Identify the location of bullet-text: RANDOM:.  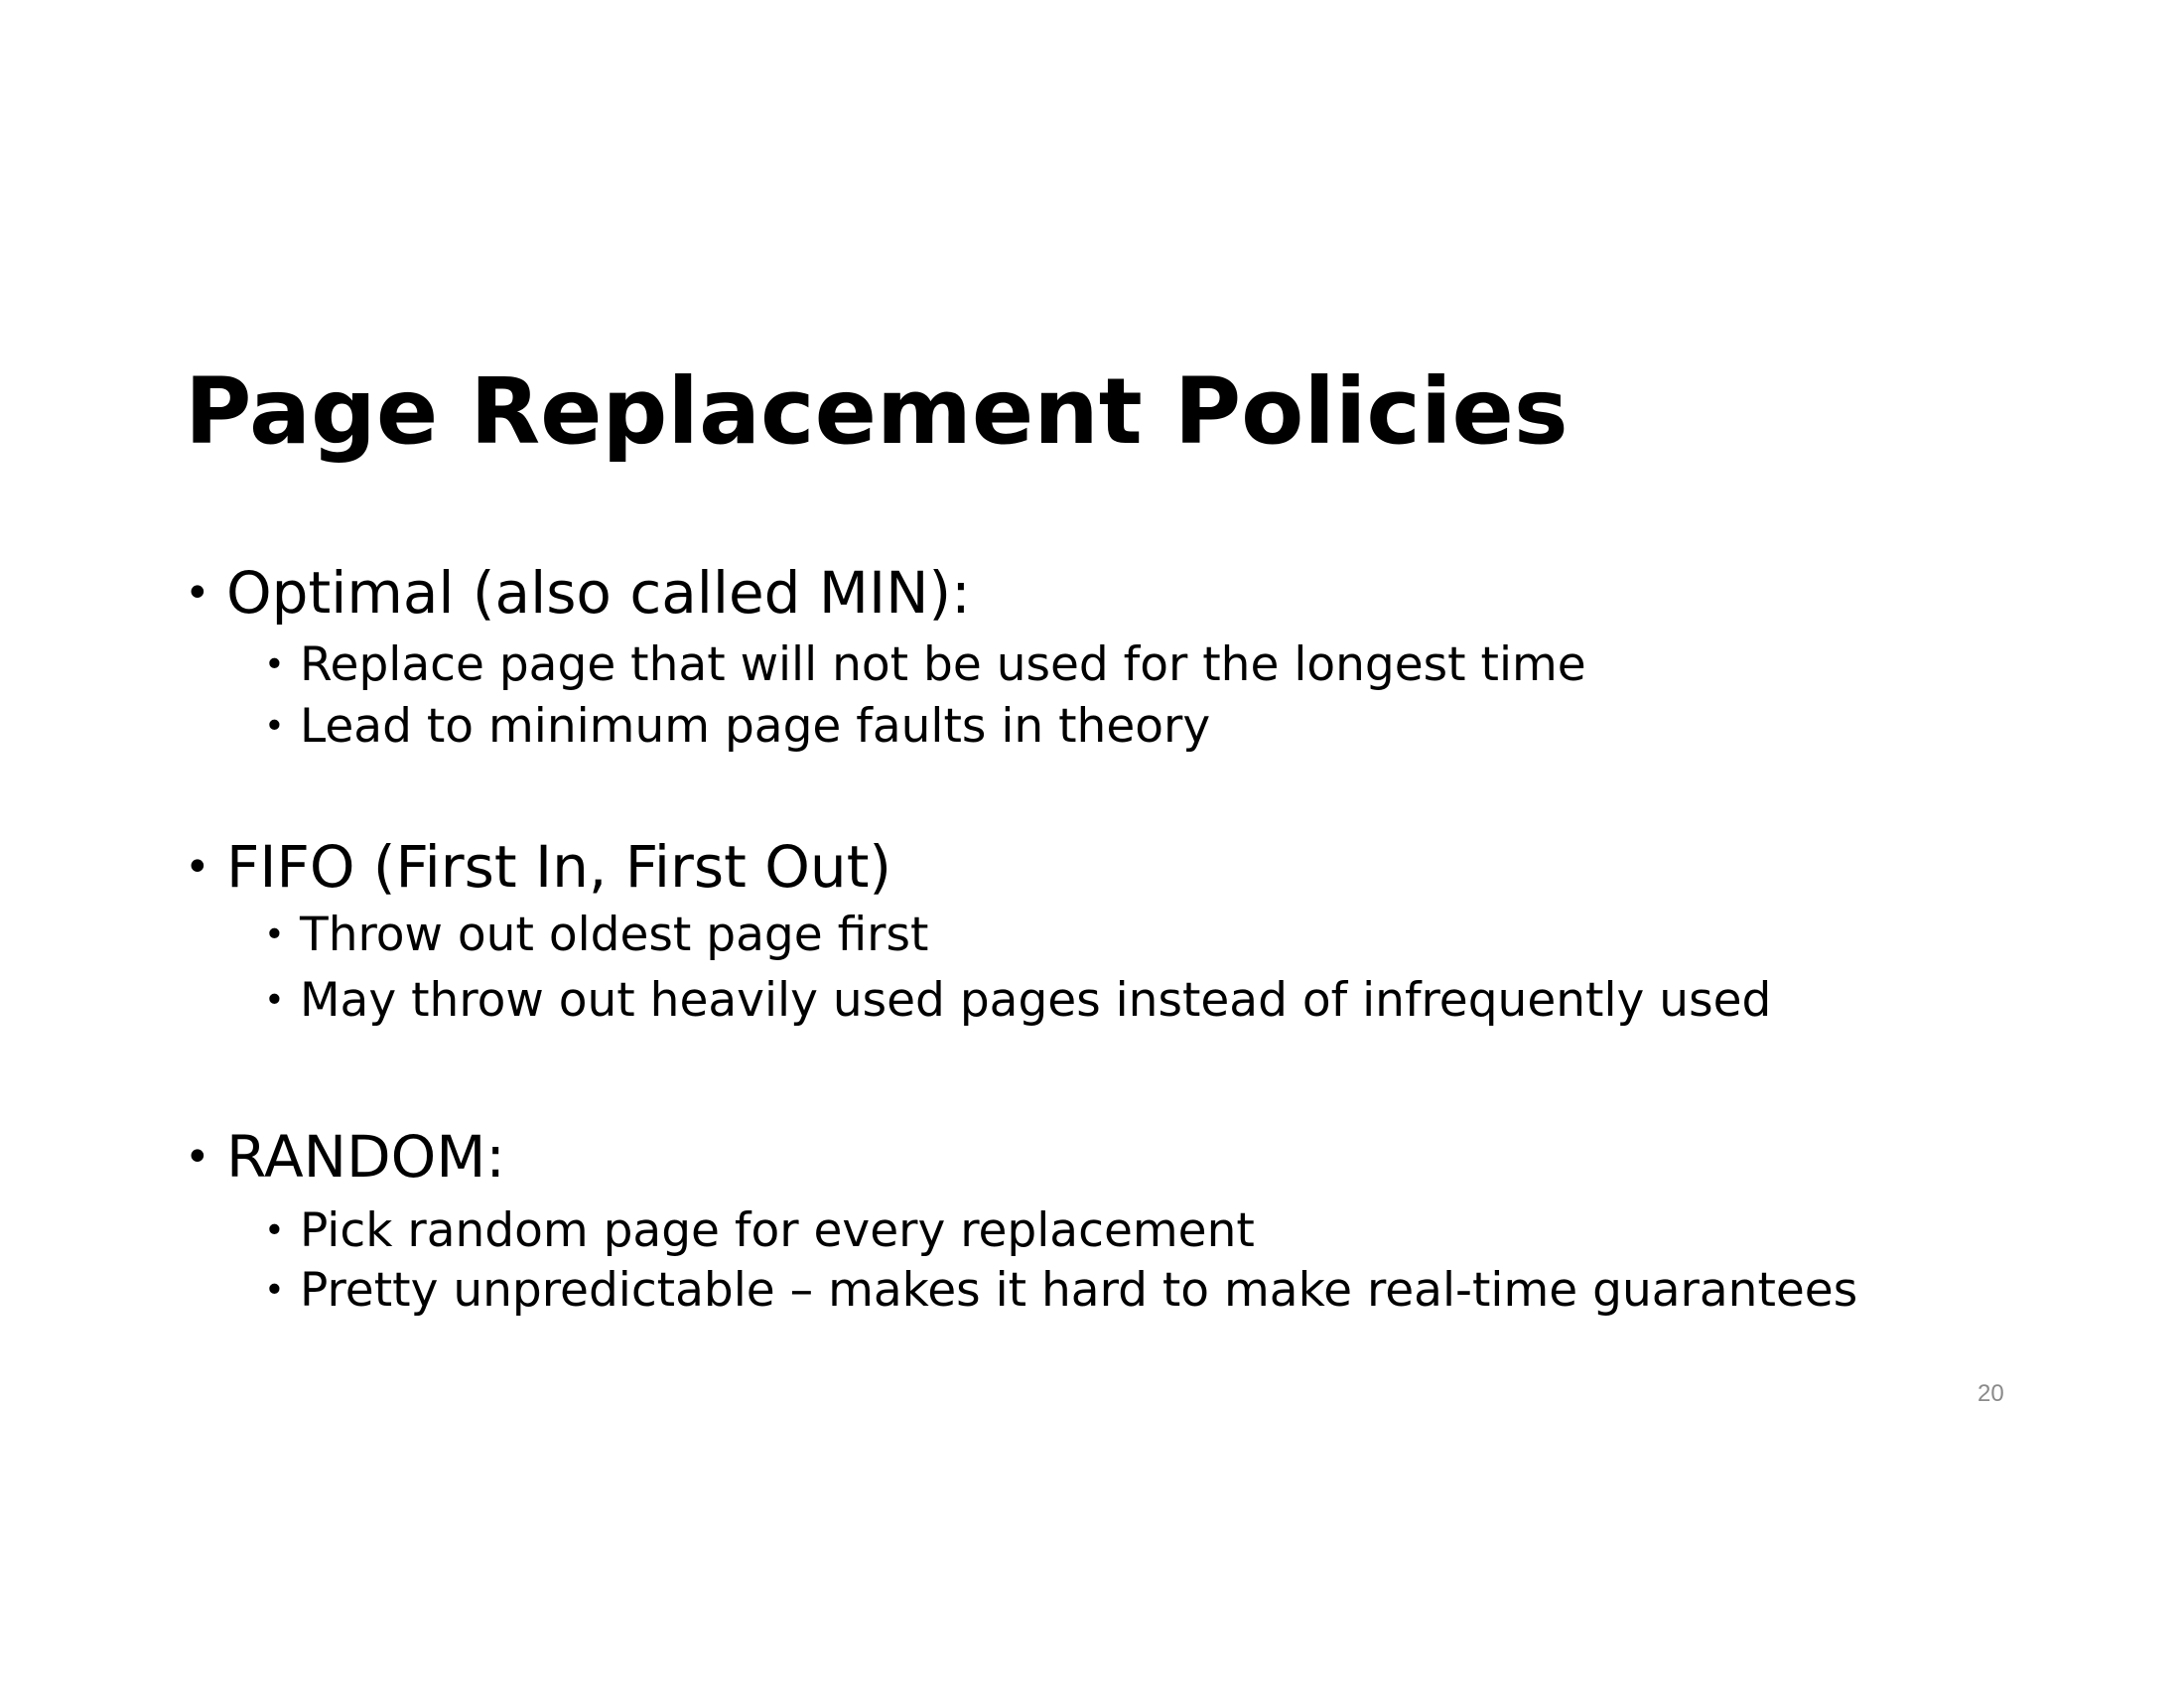
(365, 1157).